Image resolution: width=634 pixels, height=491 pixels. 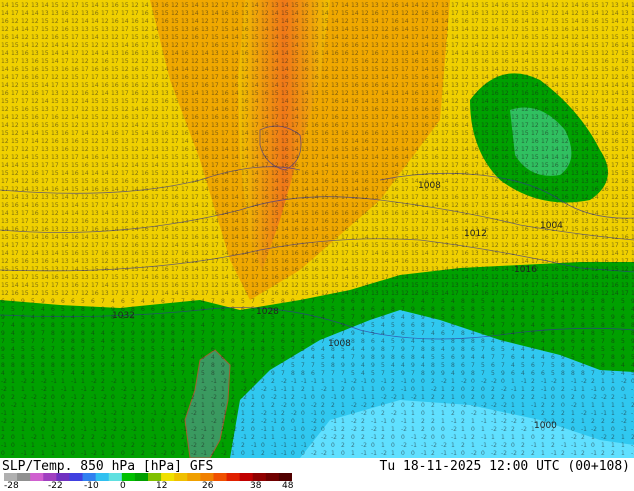 I want to click on grid-value: 0, so click(x=123, y=453).